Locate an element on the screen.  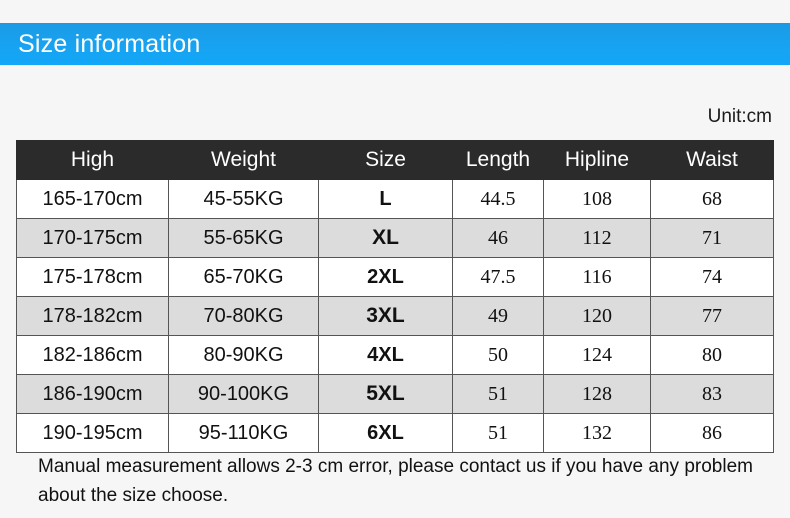
cell-length: 47.5 is located at coordinates (498, 277).